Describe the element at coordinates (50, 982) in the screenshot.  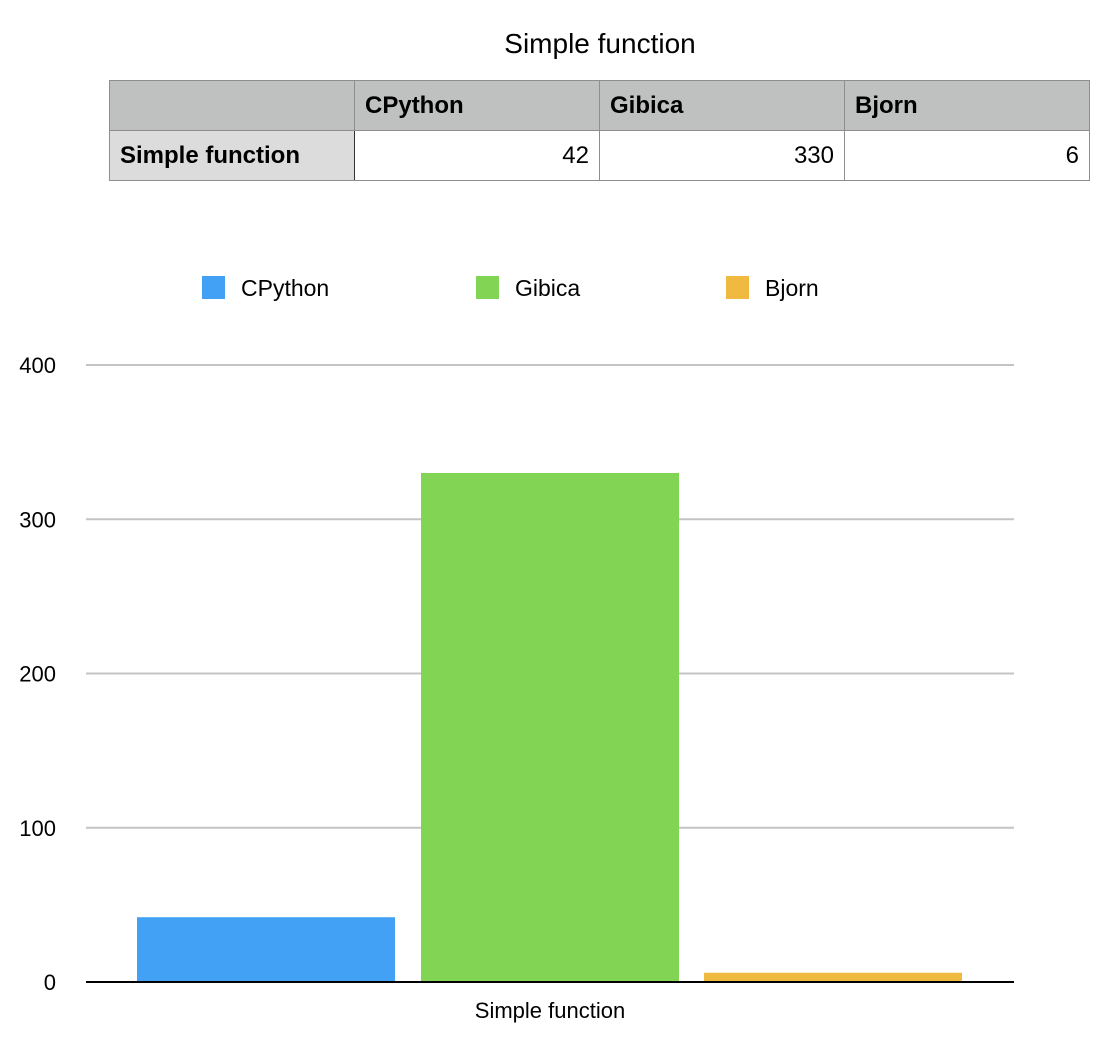
I see `y-tick-label: 0` at that location.